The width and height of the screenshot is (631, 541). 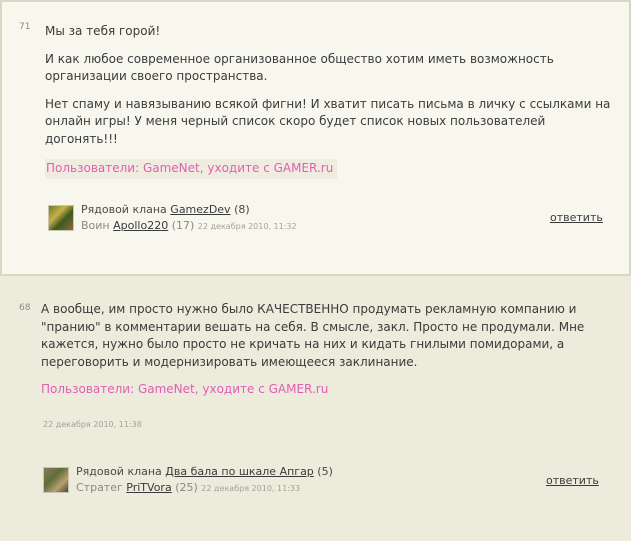 I want to click on comment-date: 22 декабря 2010, 11:32, so click(x=247, y=226).